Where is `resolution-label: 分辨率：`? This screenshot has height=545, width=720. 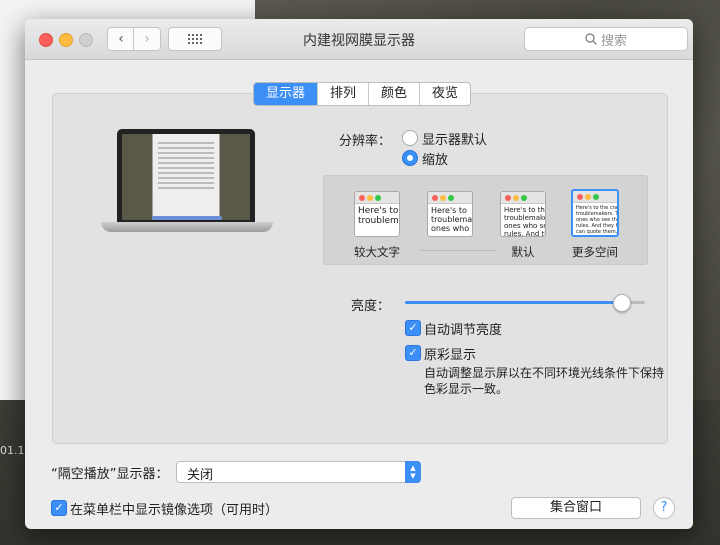 resolution-label: 分辨率： is located at coordinates (365, 141).